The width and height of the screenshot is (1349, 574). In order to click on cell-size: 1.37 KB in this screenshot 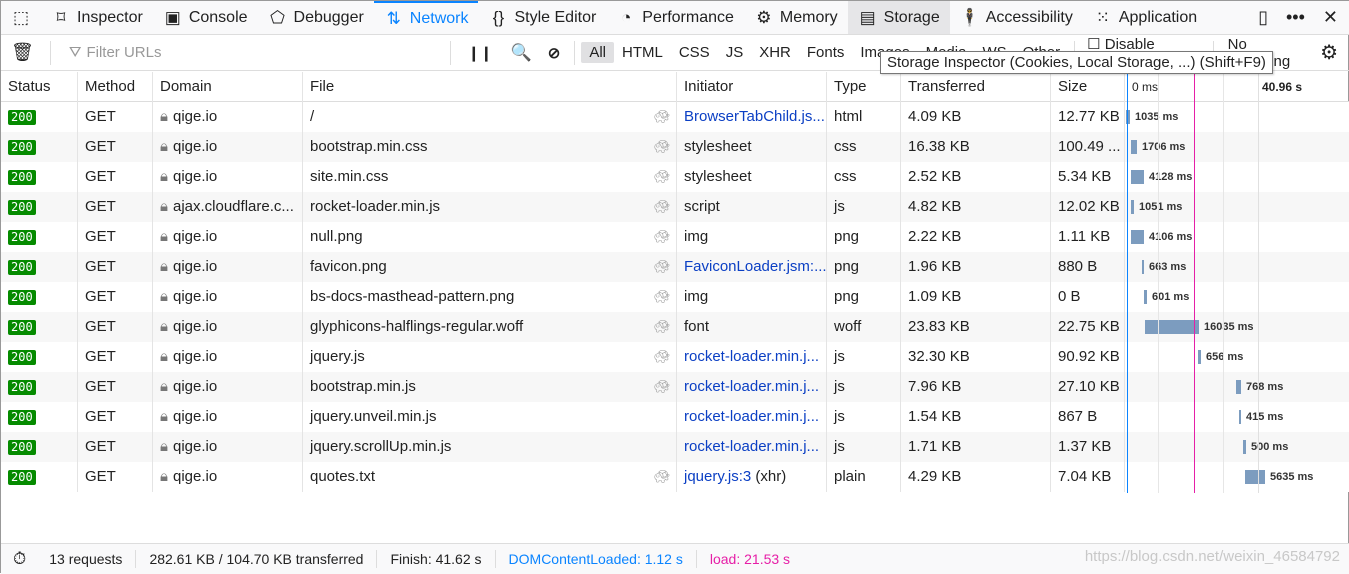, I will do `click(1088, 447)`.